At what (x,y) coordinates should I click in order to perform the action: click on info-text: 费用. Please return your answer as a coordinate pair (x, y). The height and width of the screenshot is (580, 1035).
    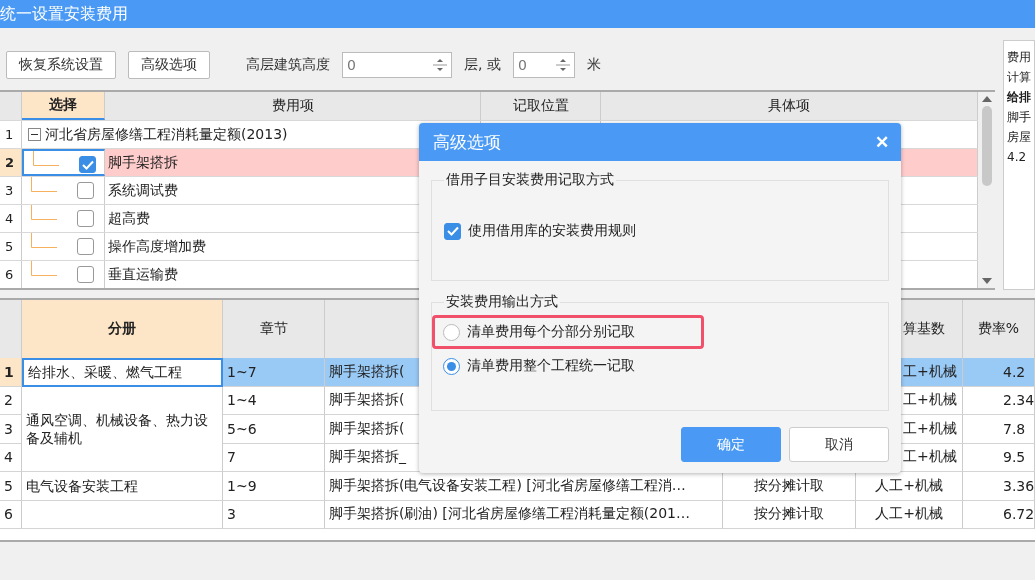
    Looking at the image, I should click on (1019, 57).